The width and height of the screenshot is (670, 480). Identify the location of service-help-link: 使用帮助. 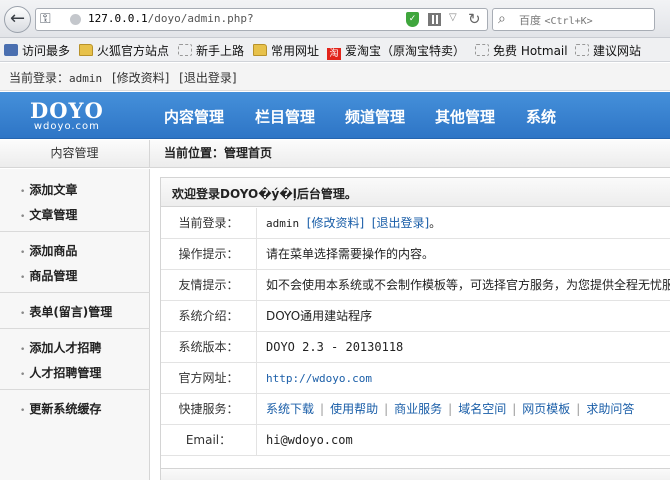
(354, 409).